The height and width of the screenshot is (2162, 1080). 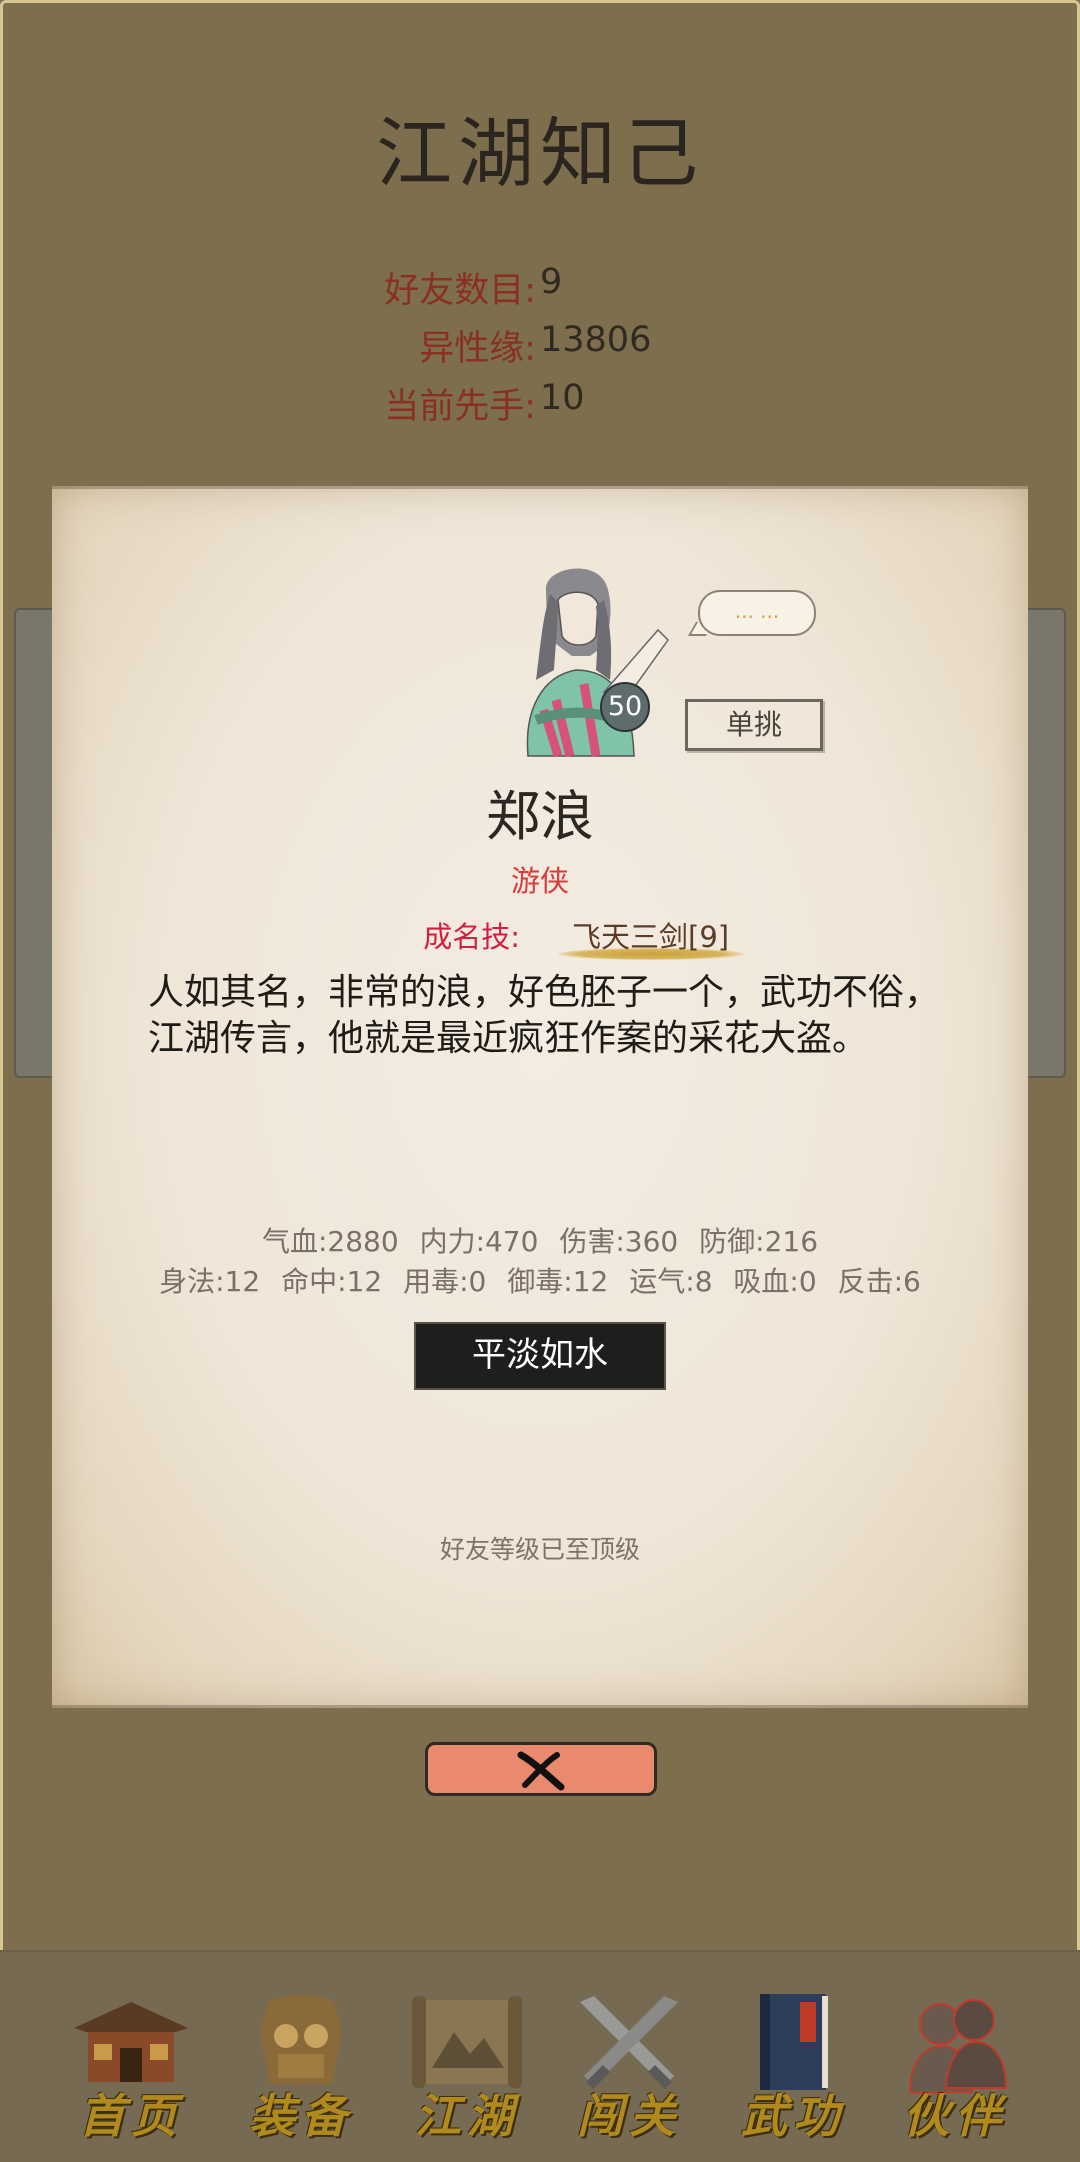 I want to click on attr-agility: 身法:12, so click(x=210, y=1281).